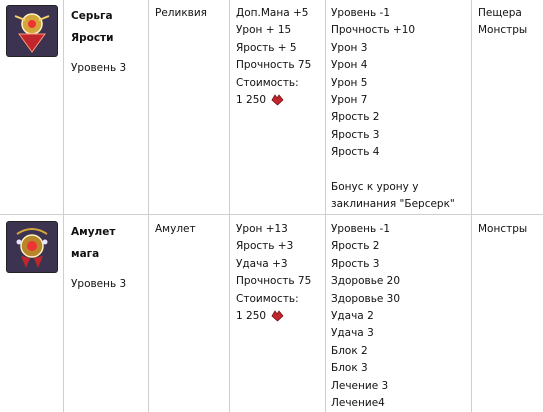  Describe the element at coordinates (349, 47) in the screenshot. I see `requirement-line: Урон 3` at that location.